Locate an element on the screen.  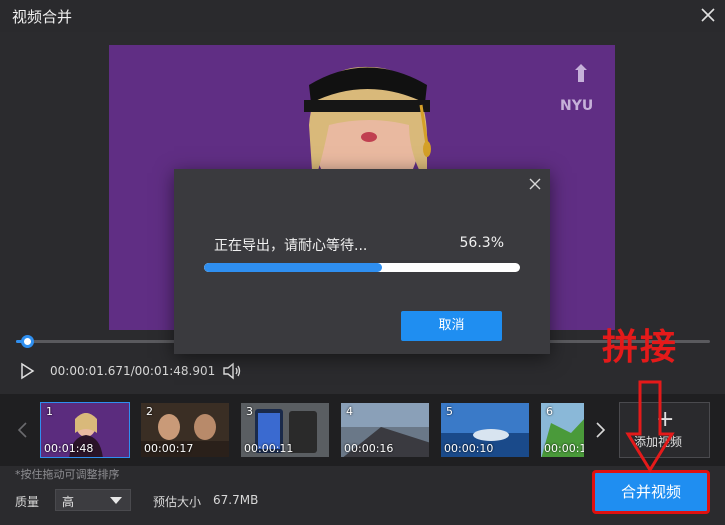
clip-thumbnail: 1 00:01:48 is located at coordinates (85, 430).